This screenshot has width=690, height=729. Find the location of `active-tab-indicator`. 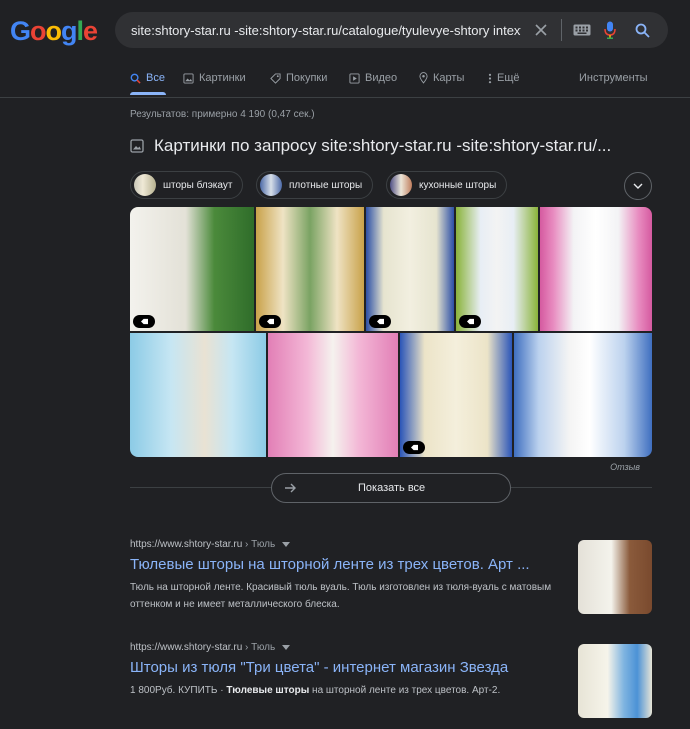

active-tab-indicator is located at coordinates (148, 93).